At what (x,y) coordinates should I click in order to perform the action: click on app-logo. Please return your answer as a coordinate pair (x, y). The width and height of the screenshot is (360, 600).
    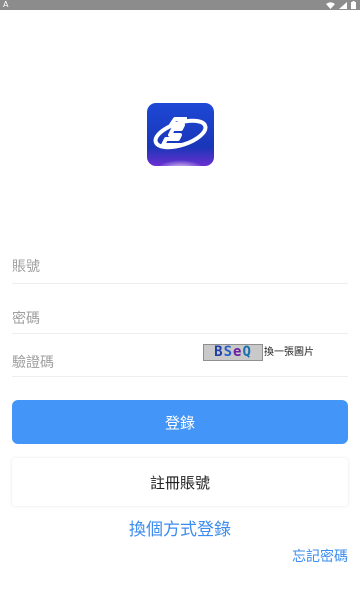
    Looking at the image, I should click on (180, 134).